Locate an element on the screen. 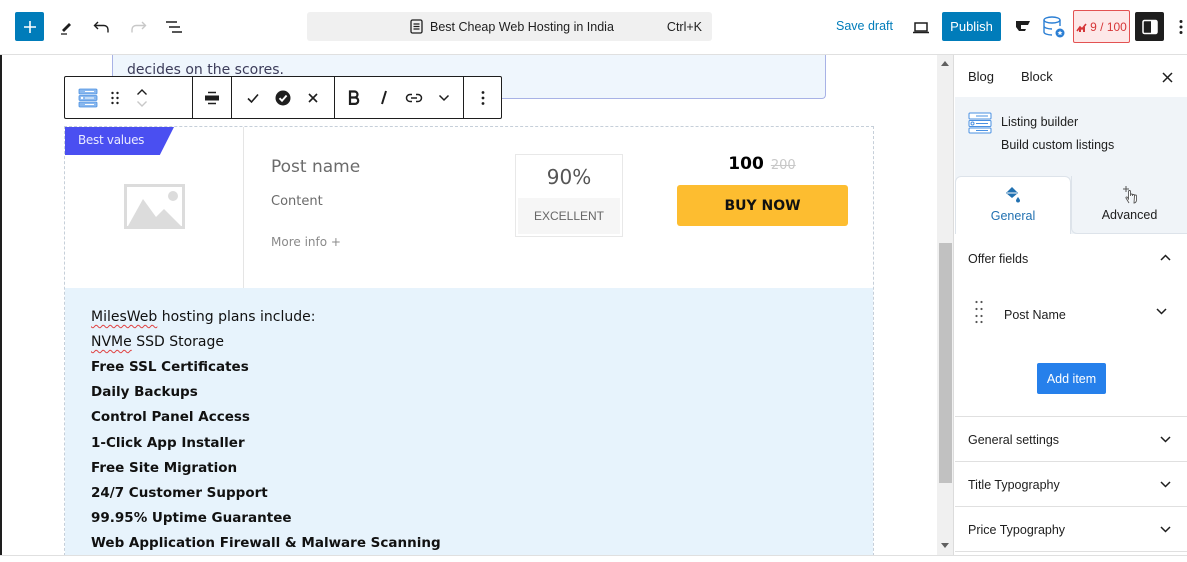  offer-fields-title: Offer fields is located at coordinates (998, 259).